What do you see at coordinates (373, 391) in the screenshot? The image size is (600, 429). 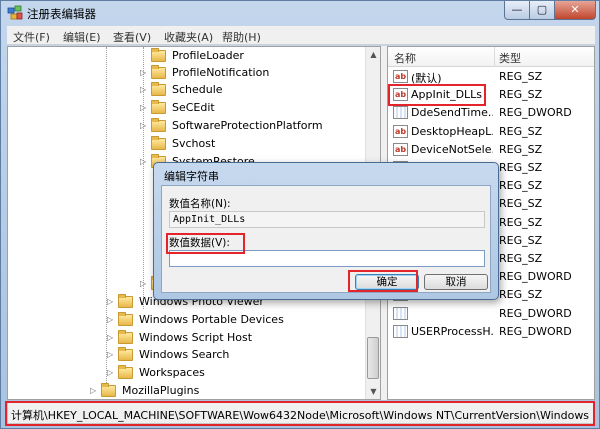 I see `scroll-down-arrow-icon: ▼` at bounding box center [373, 391].